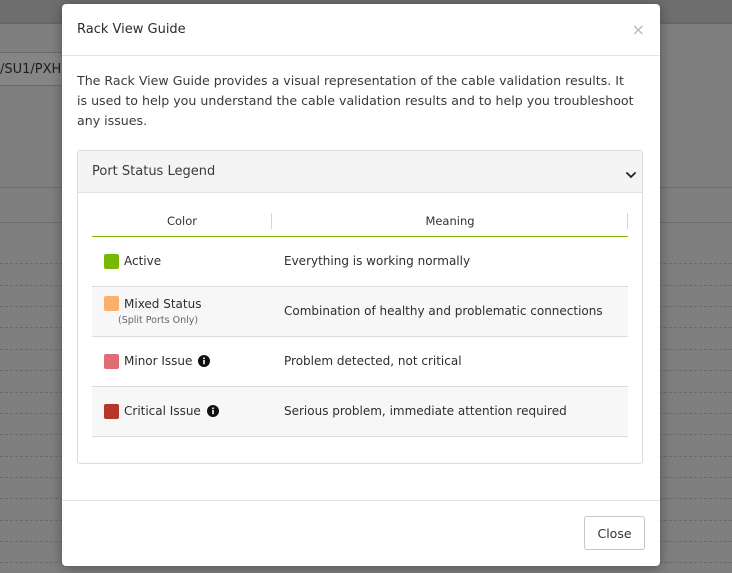 The image size is (732, 573). I want to click on chevron-down-icon, so click(631, 175).